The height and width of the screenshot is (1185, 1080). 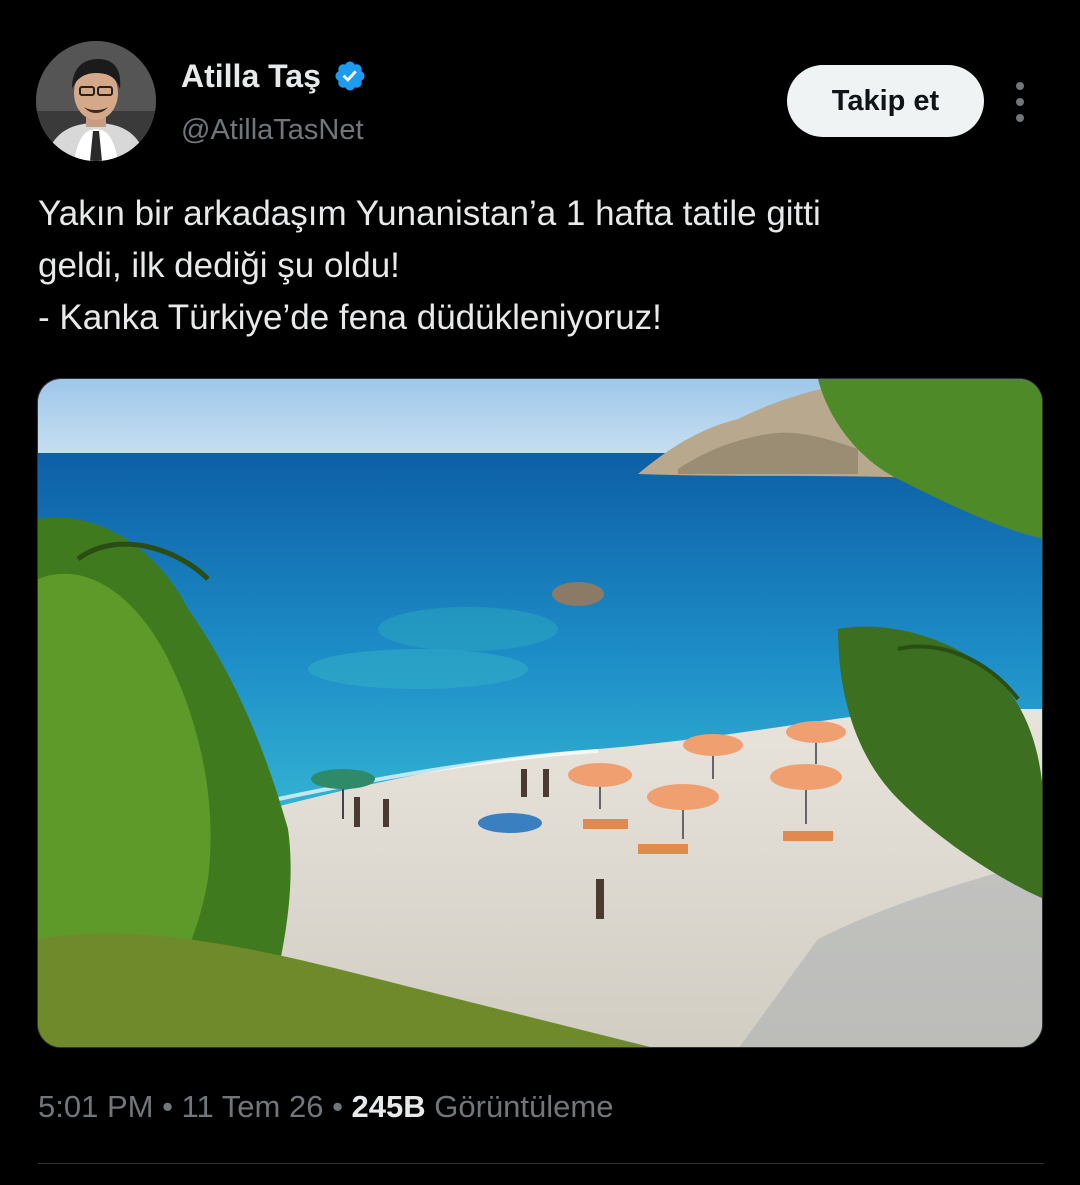 I want to click on tweet-text-line: - Kanka Türkiye’de fena düdükleniyoruz!, so click(x=350, y=317).